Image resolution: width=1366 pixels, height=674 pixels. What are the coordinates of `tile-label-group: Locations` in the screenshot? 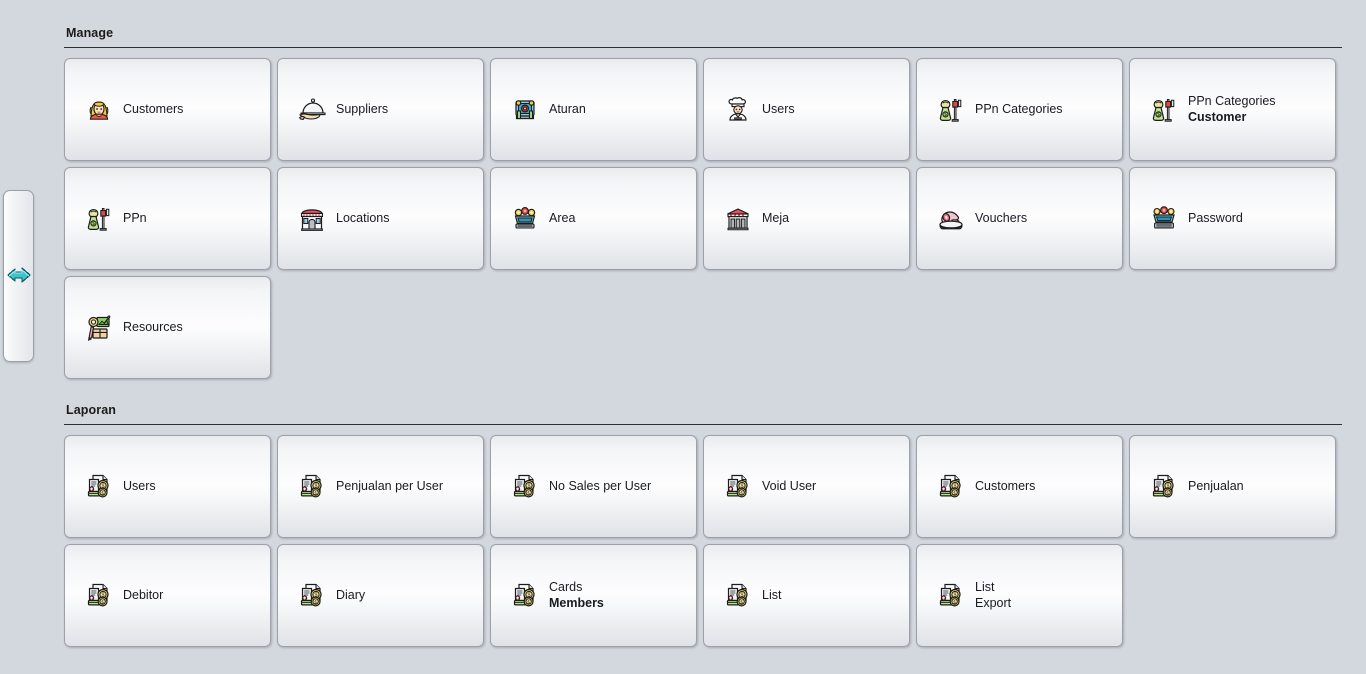 It's located at (363, 219).